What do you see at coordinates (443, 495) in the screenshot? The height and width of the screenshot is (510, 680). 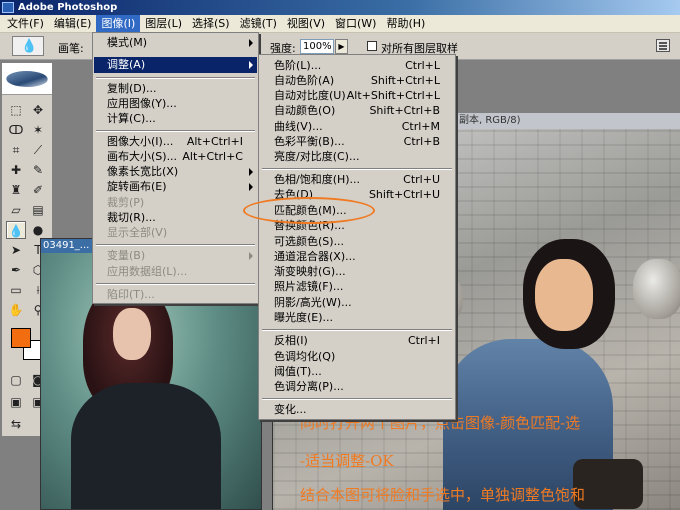 I see `annotation-line-3: 结合本图可将脸和手选中，单独调整色饱和` at bounding box center [443, 495].